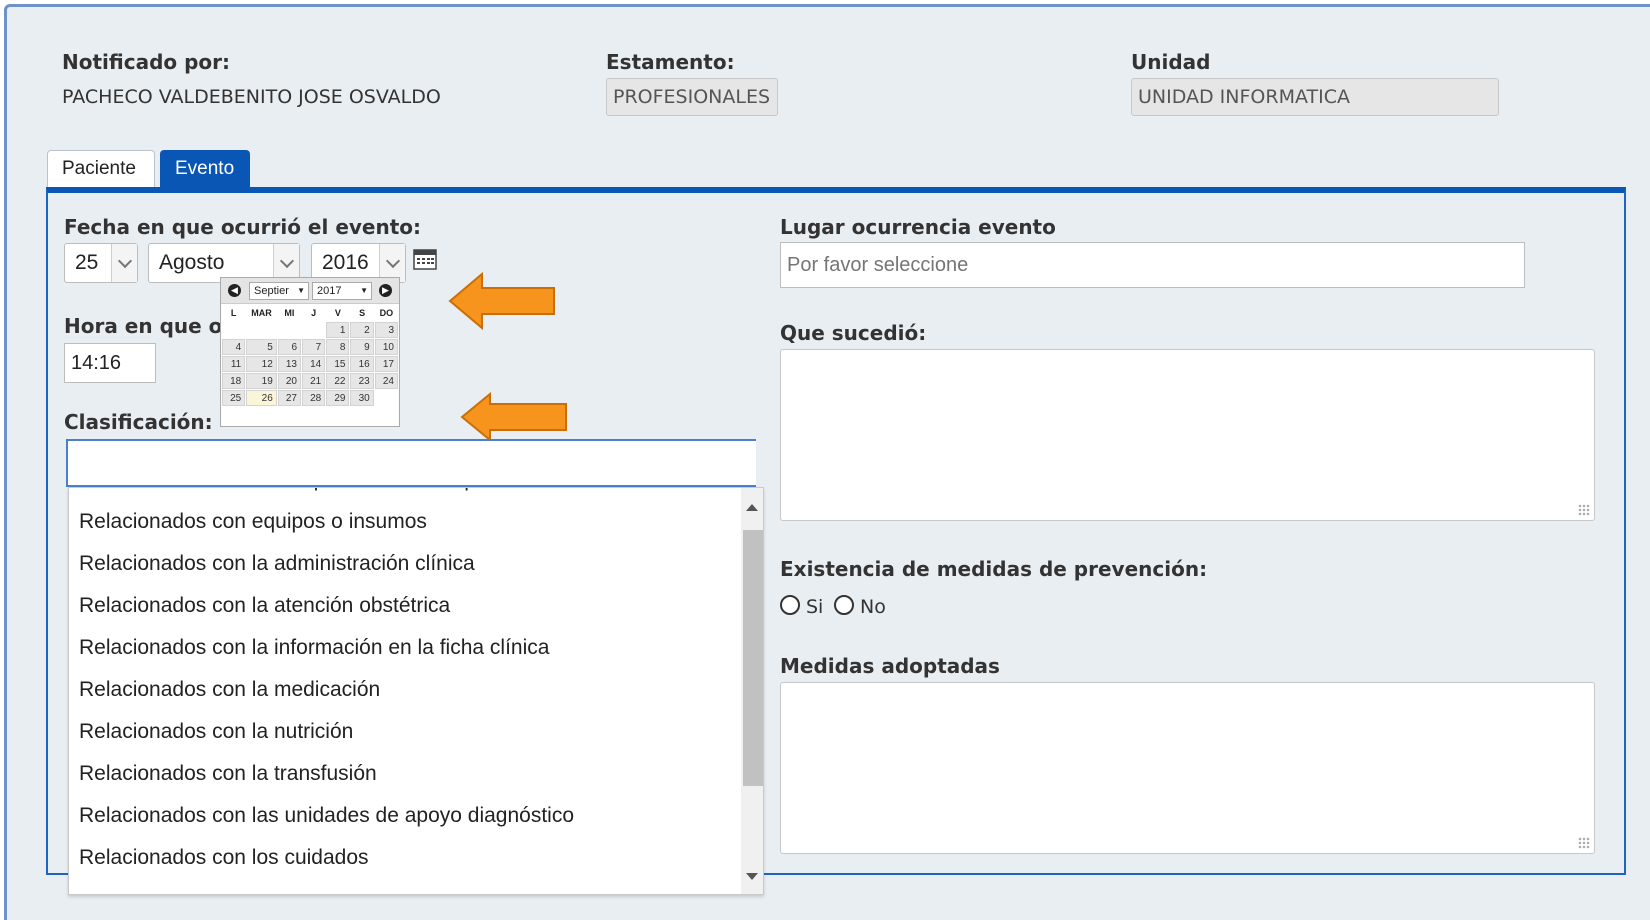  What do you see at coordinates (670, 62) in the screenshot?
I see `estamento-label: Estamento:` at bounding box center [670, 62].